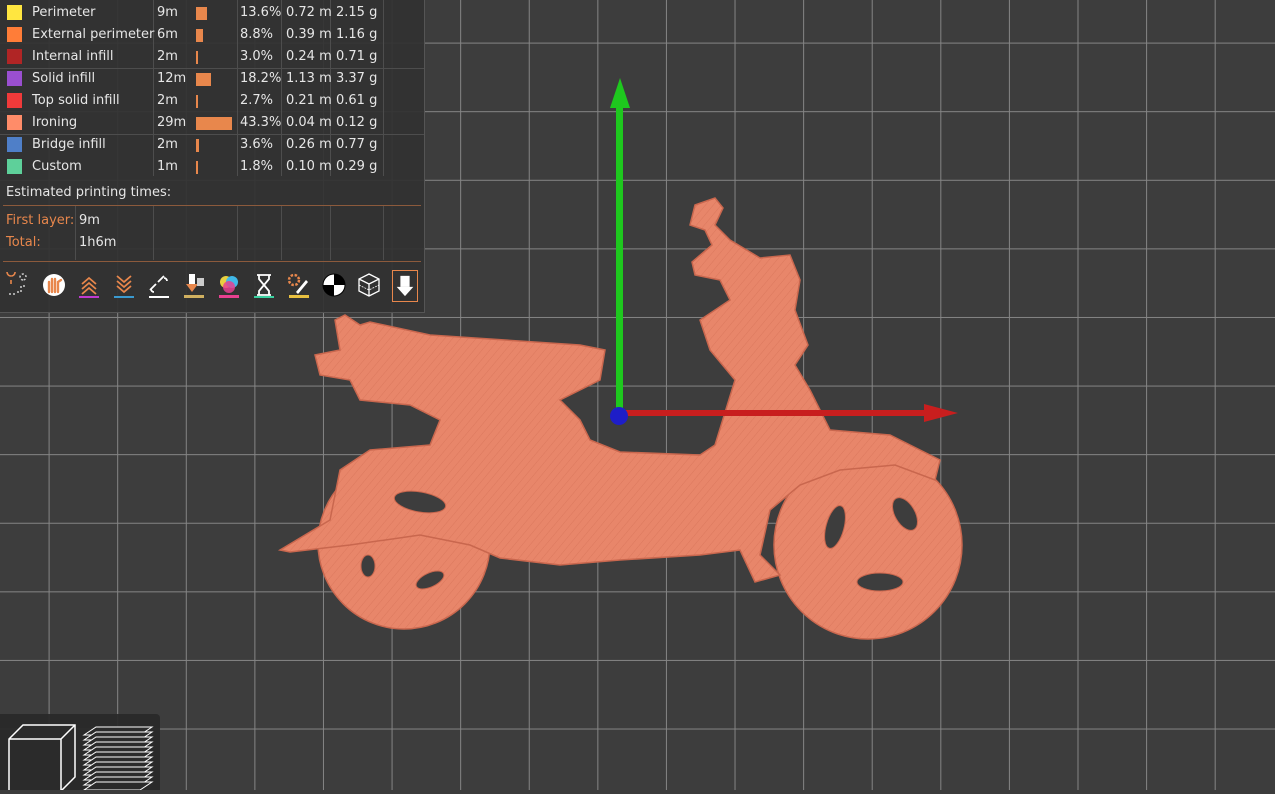 The image size is (1275, 794). What do you see at coordinates (55, 122) in the screenshot?
I see `feature-name: Ironing` at bounding box center [55, 122].